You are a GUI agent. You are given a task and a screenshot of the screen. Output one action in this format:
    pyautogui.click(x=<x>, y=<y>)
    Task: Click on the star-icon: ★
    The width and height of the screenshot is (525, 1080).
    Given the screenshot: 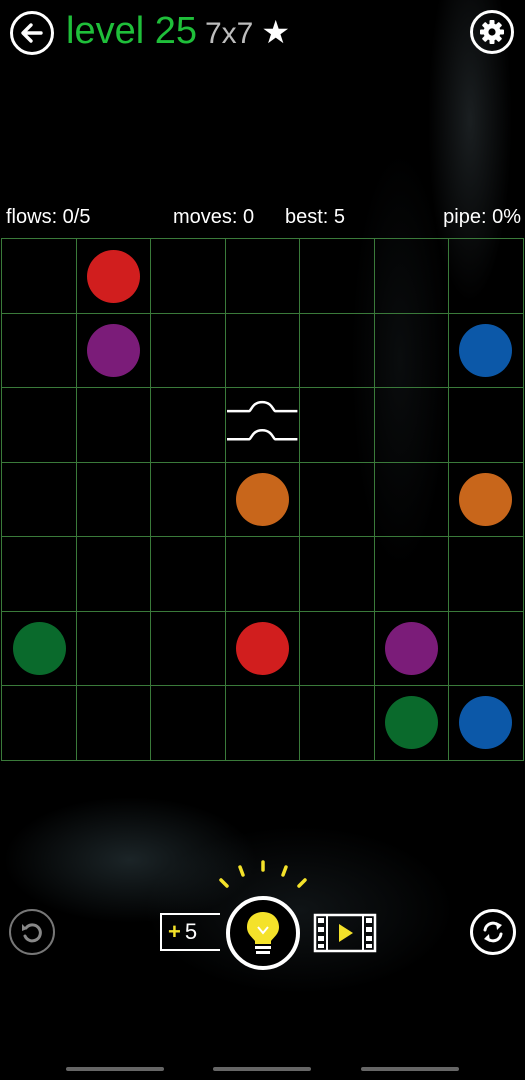 What is the action you would take?
    pyautogui.click(x=276, y=32)
    